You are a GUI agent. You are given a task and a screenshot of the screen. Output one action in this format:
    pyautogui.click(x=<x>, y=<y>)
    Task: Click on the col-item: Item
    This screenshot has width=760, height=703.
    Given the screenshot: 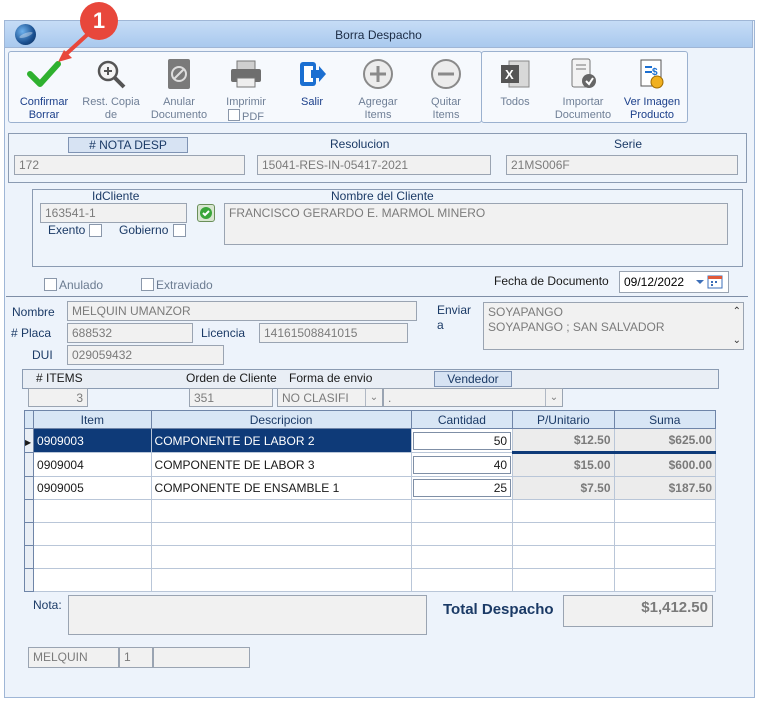 What is the action you would take?
    pyautogui.click(x=92, y=419)
    